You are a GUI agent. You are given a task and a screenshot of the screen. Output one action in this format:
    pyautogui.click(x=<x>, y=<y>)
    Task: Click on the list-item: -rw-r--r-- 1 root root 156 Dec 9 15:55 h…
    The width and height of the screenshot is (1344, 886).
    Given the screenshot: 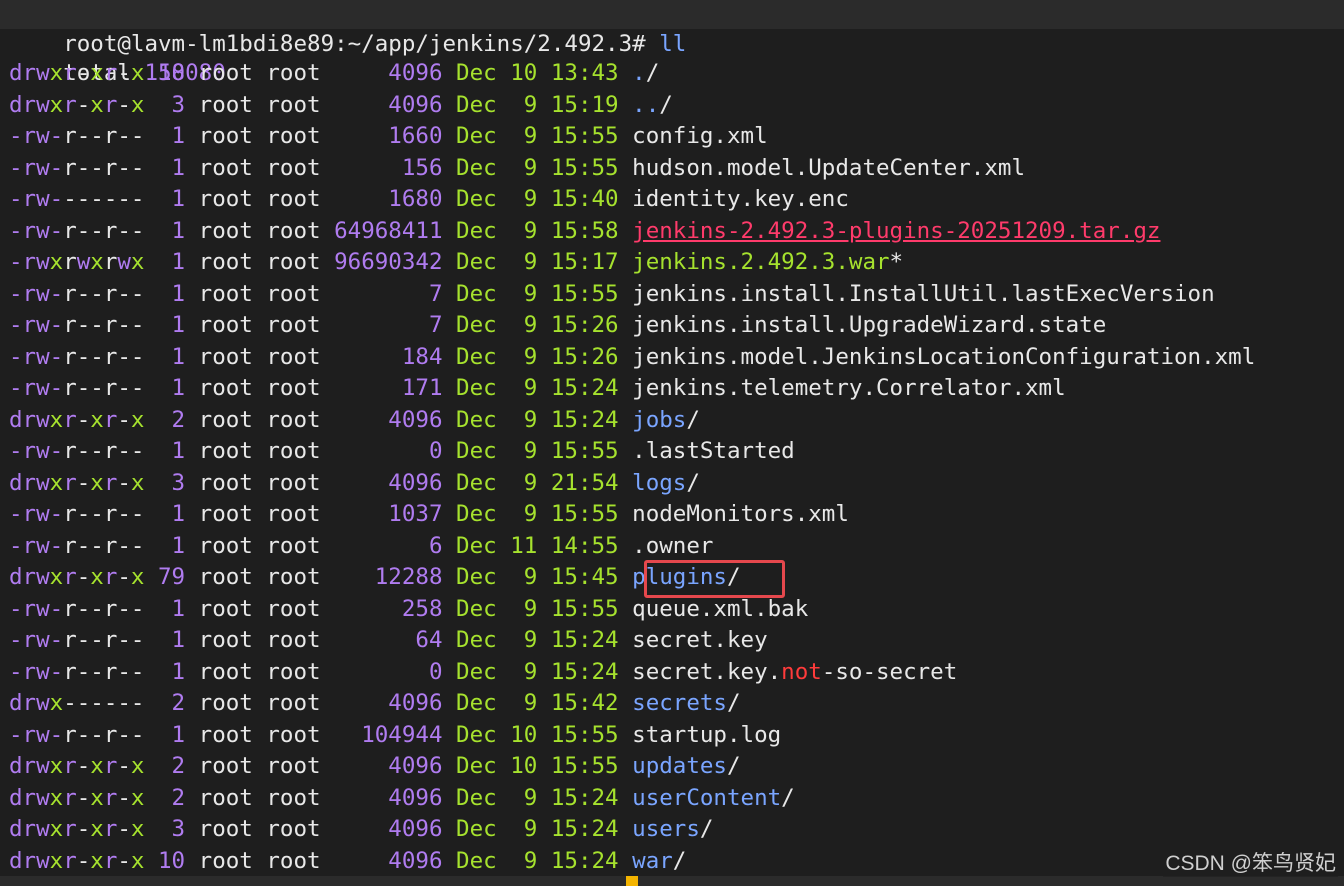 What is the action you would take?
    pyautogui.click(x=676, y=169)
    